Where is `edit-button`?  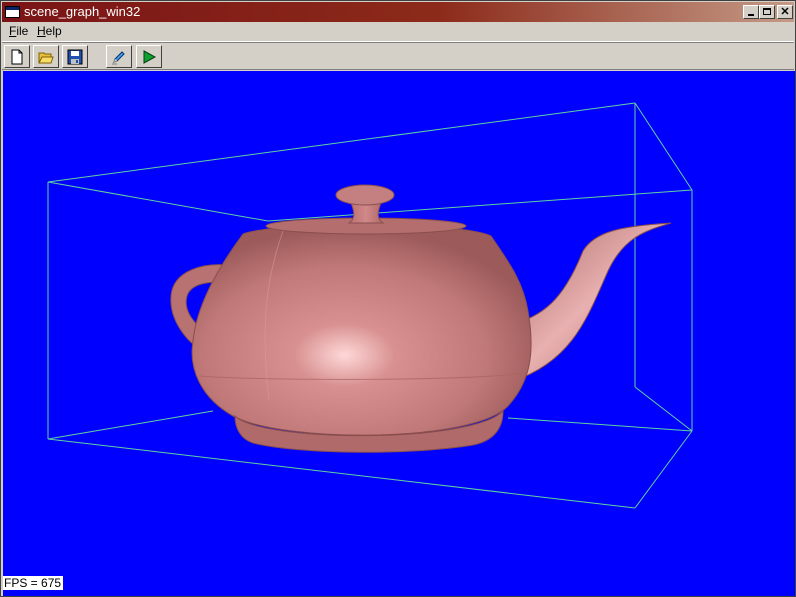 edit-button is located at coordinates (119, 56).